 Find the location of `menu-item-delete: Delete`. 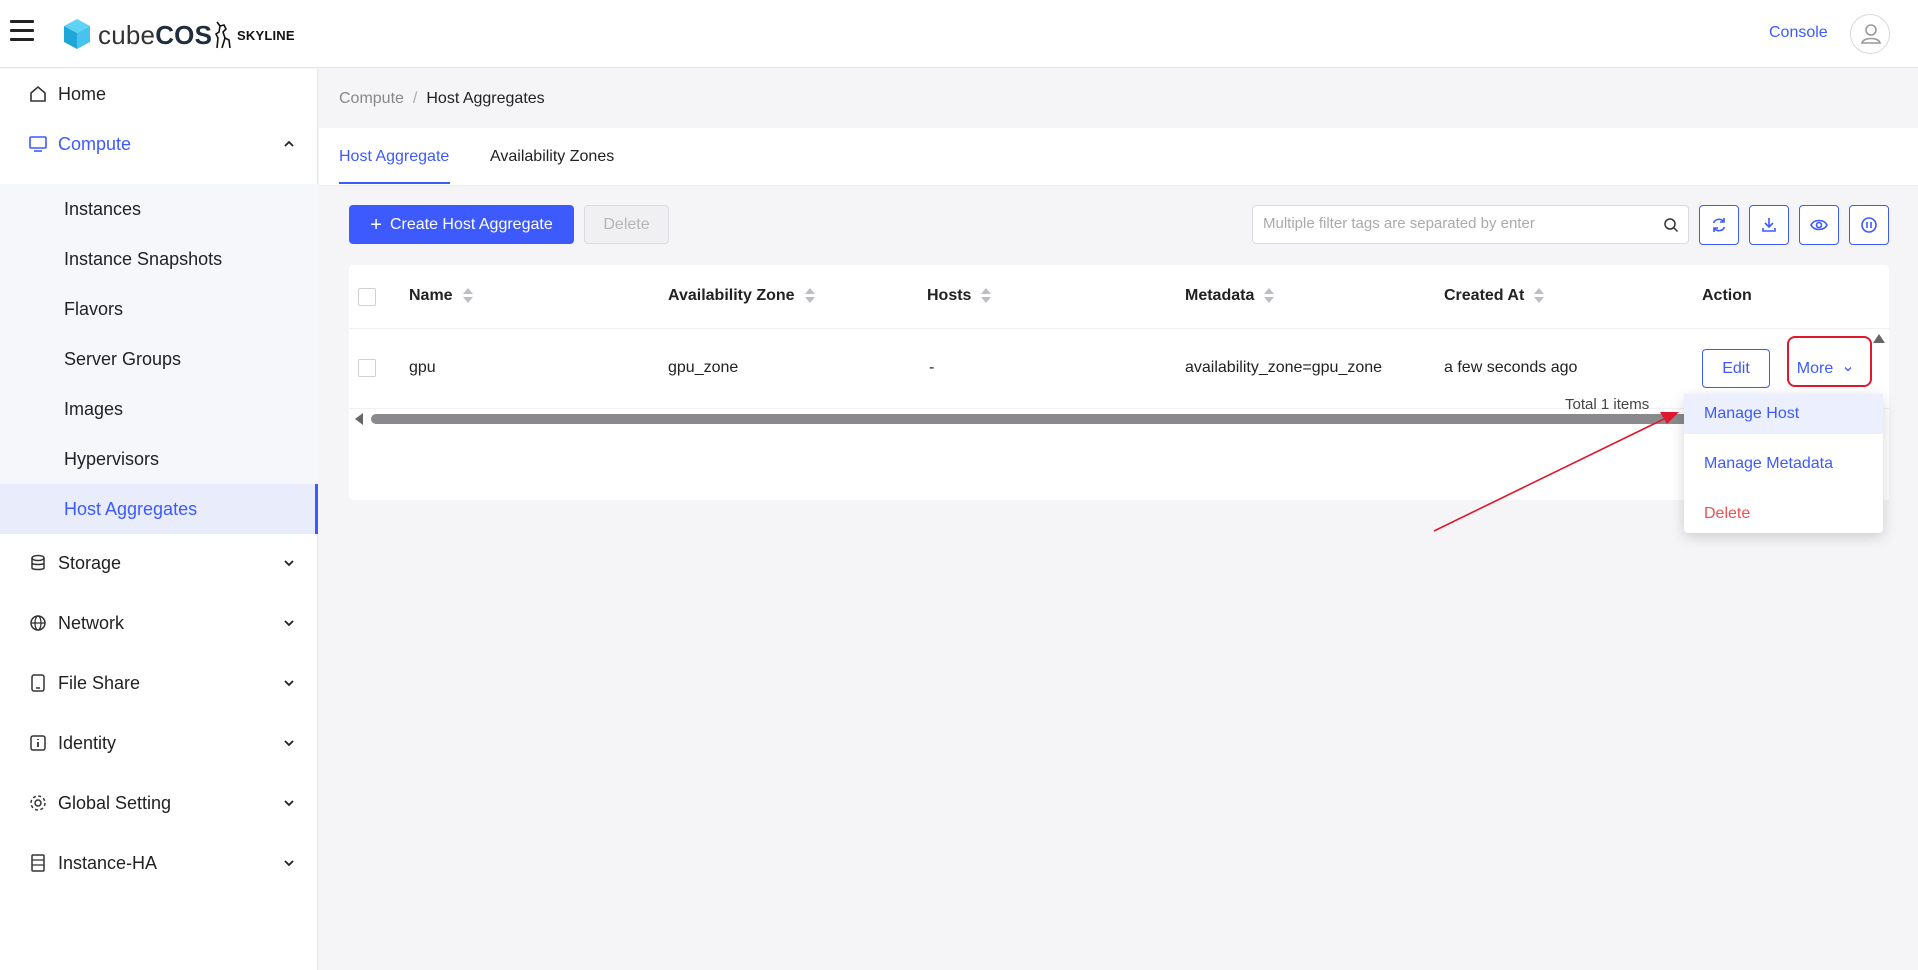

menu-item-delete: Delete is located at coordinates (1783, 514).